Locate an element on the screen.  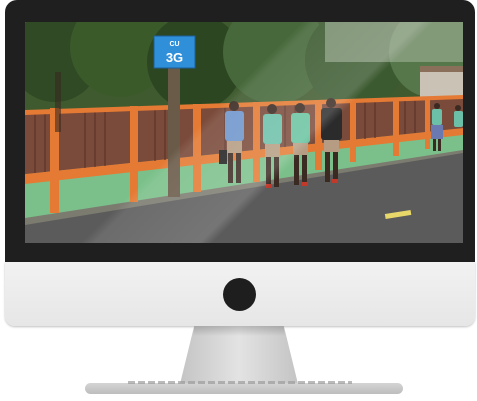
utility-pole is located at coordinates (174, 129).